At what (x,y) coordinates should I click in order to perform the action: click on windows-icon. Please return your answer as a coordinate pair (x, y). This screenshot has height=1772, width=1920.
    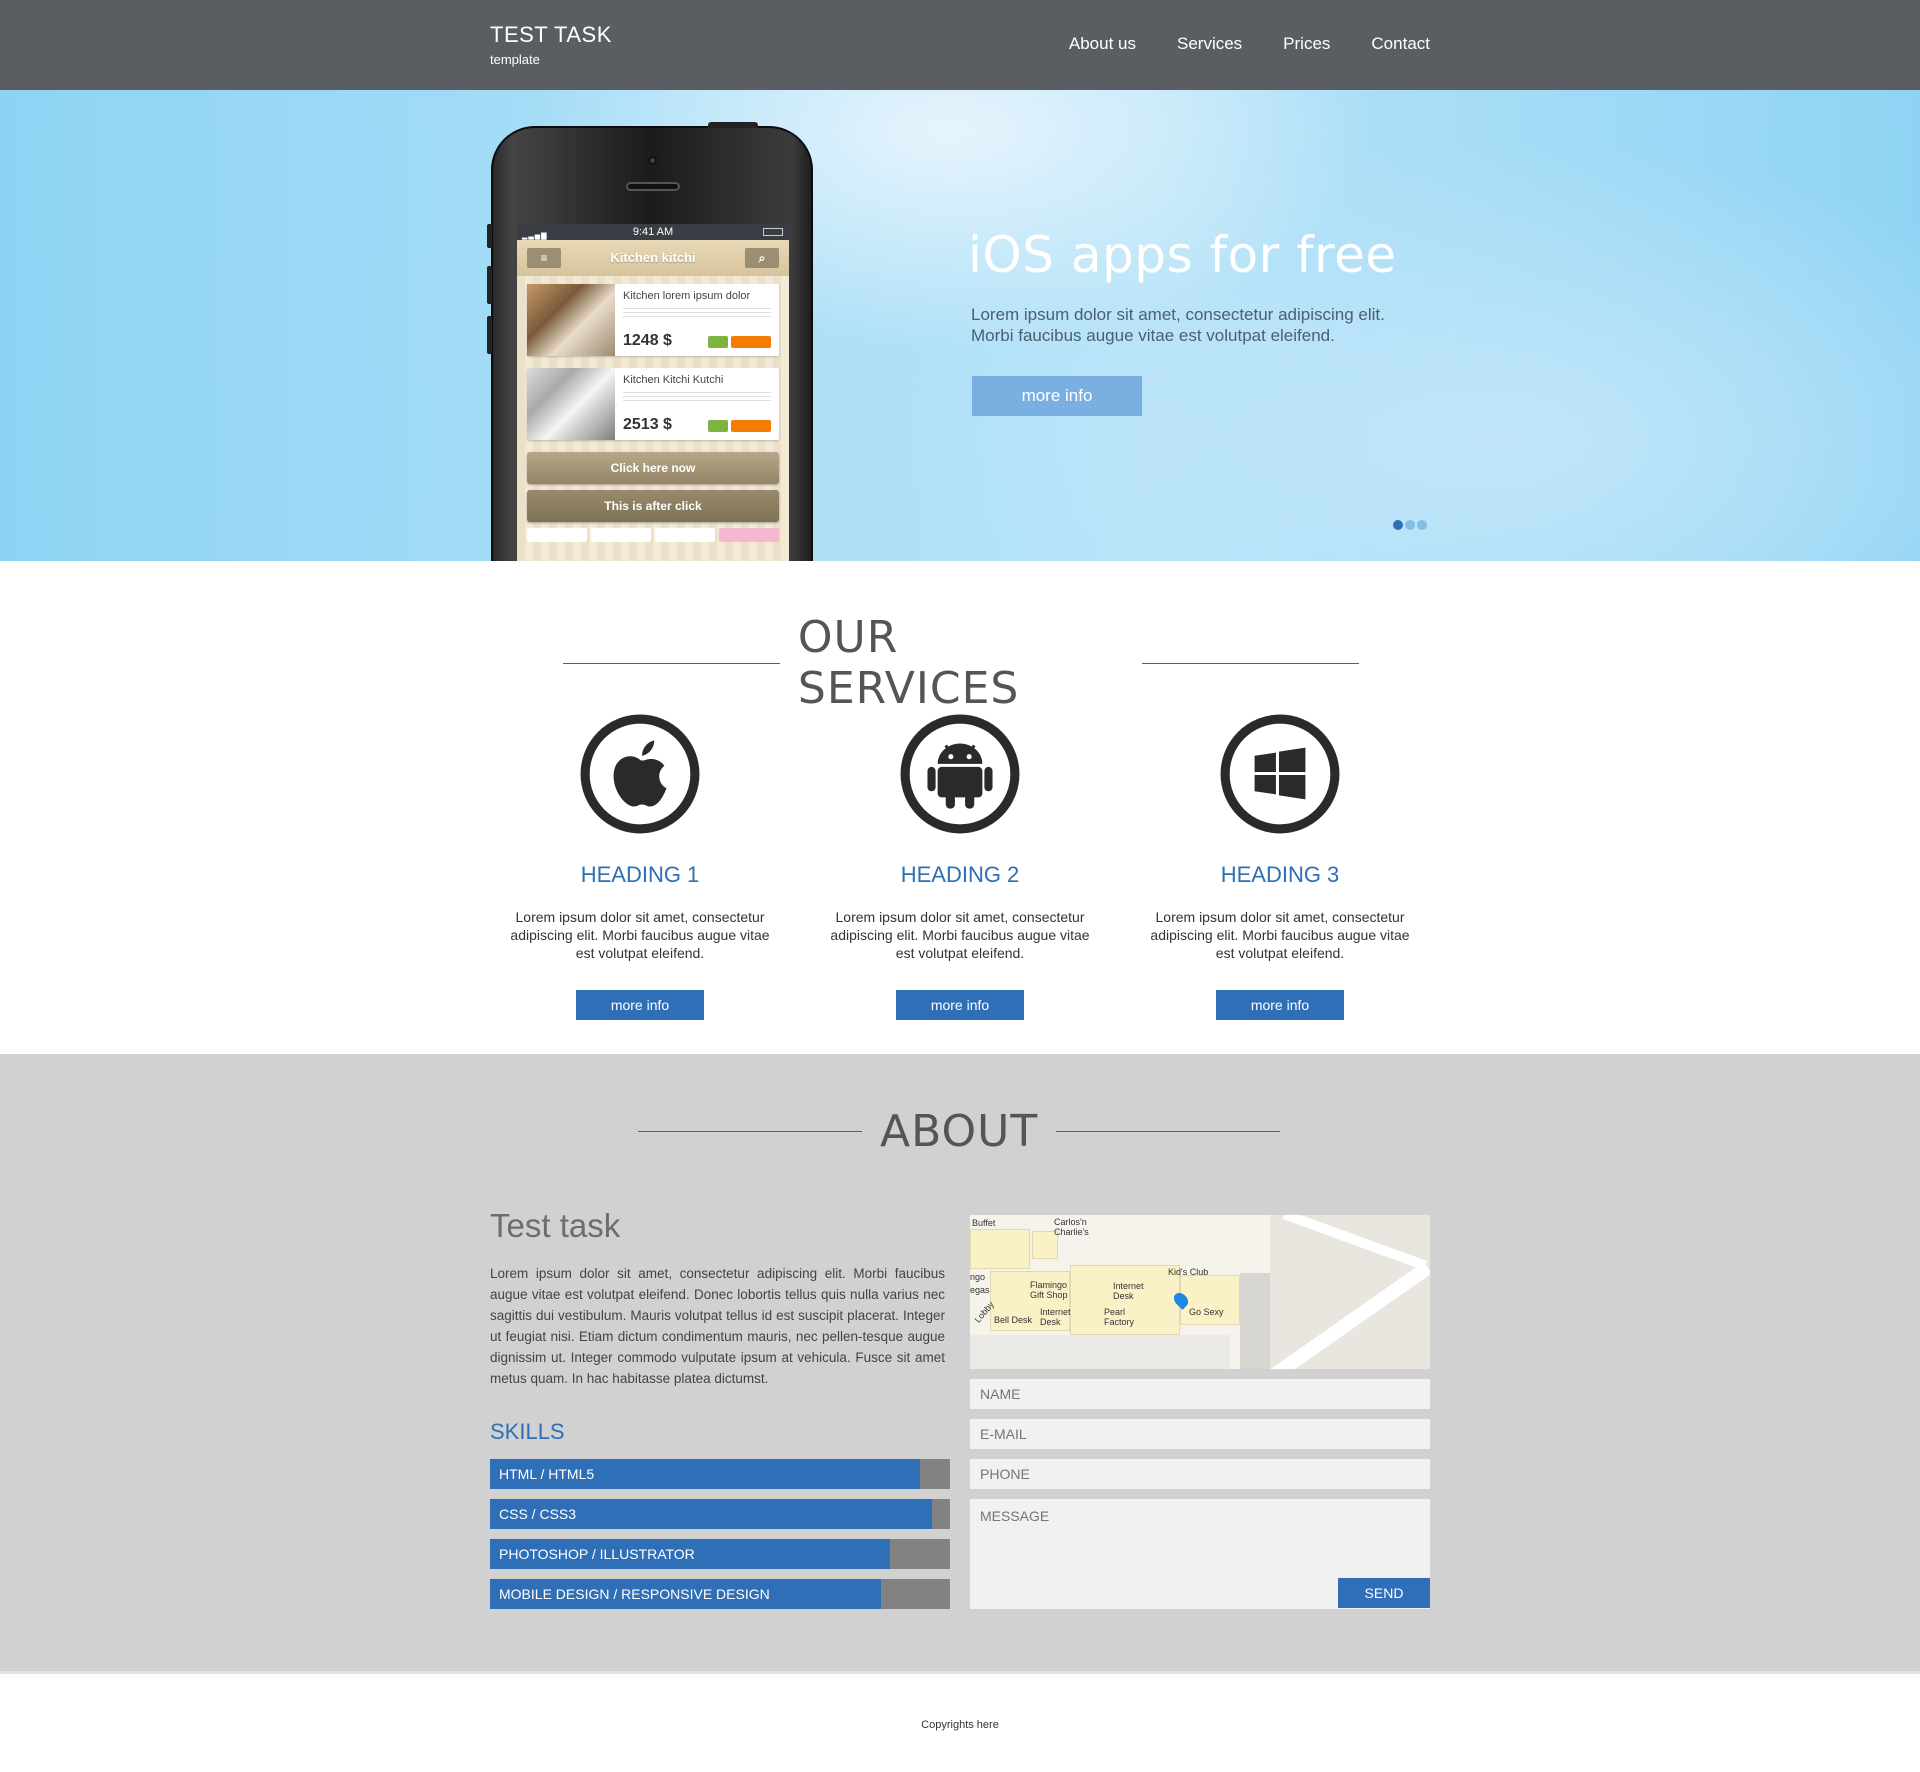
    Looking at the image, I should click on (1280, 774).